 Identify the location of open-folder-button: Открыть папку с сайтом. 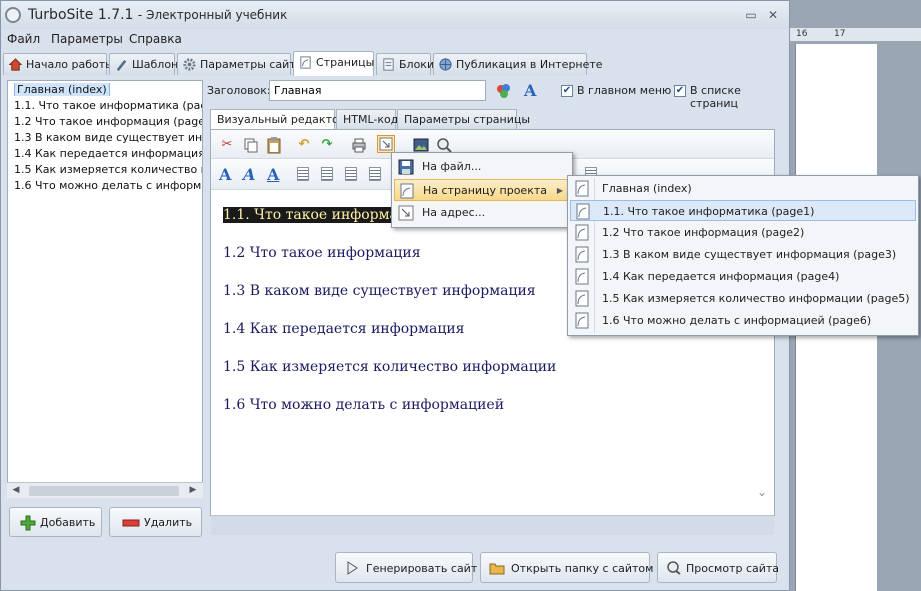
(566, 567).